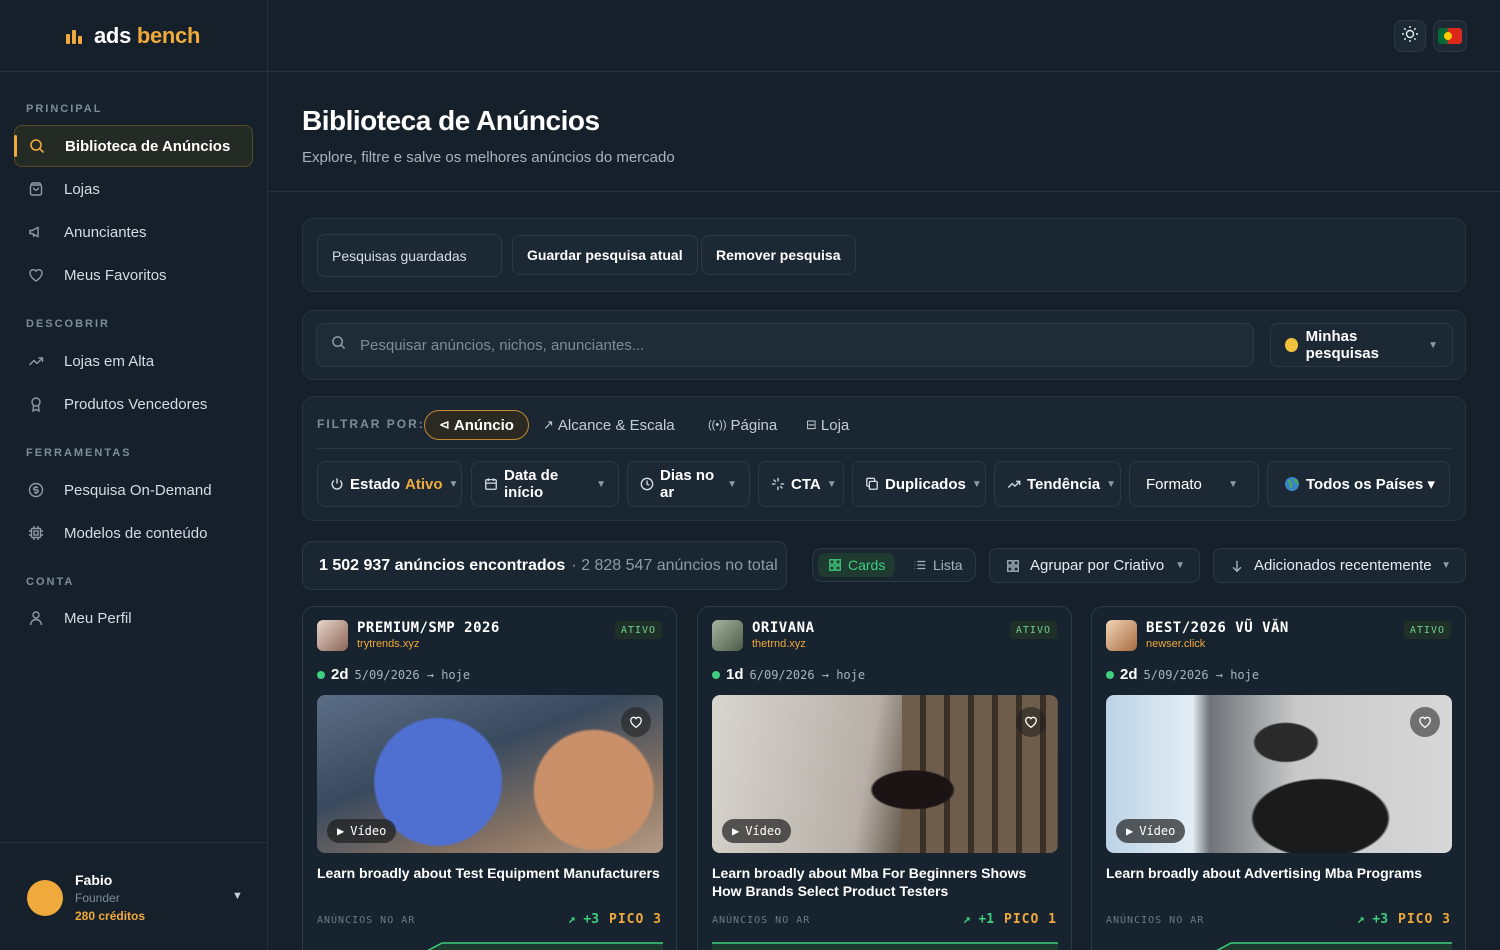  I want to click on user-name: Fabio, so click(94, 880).